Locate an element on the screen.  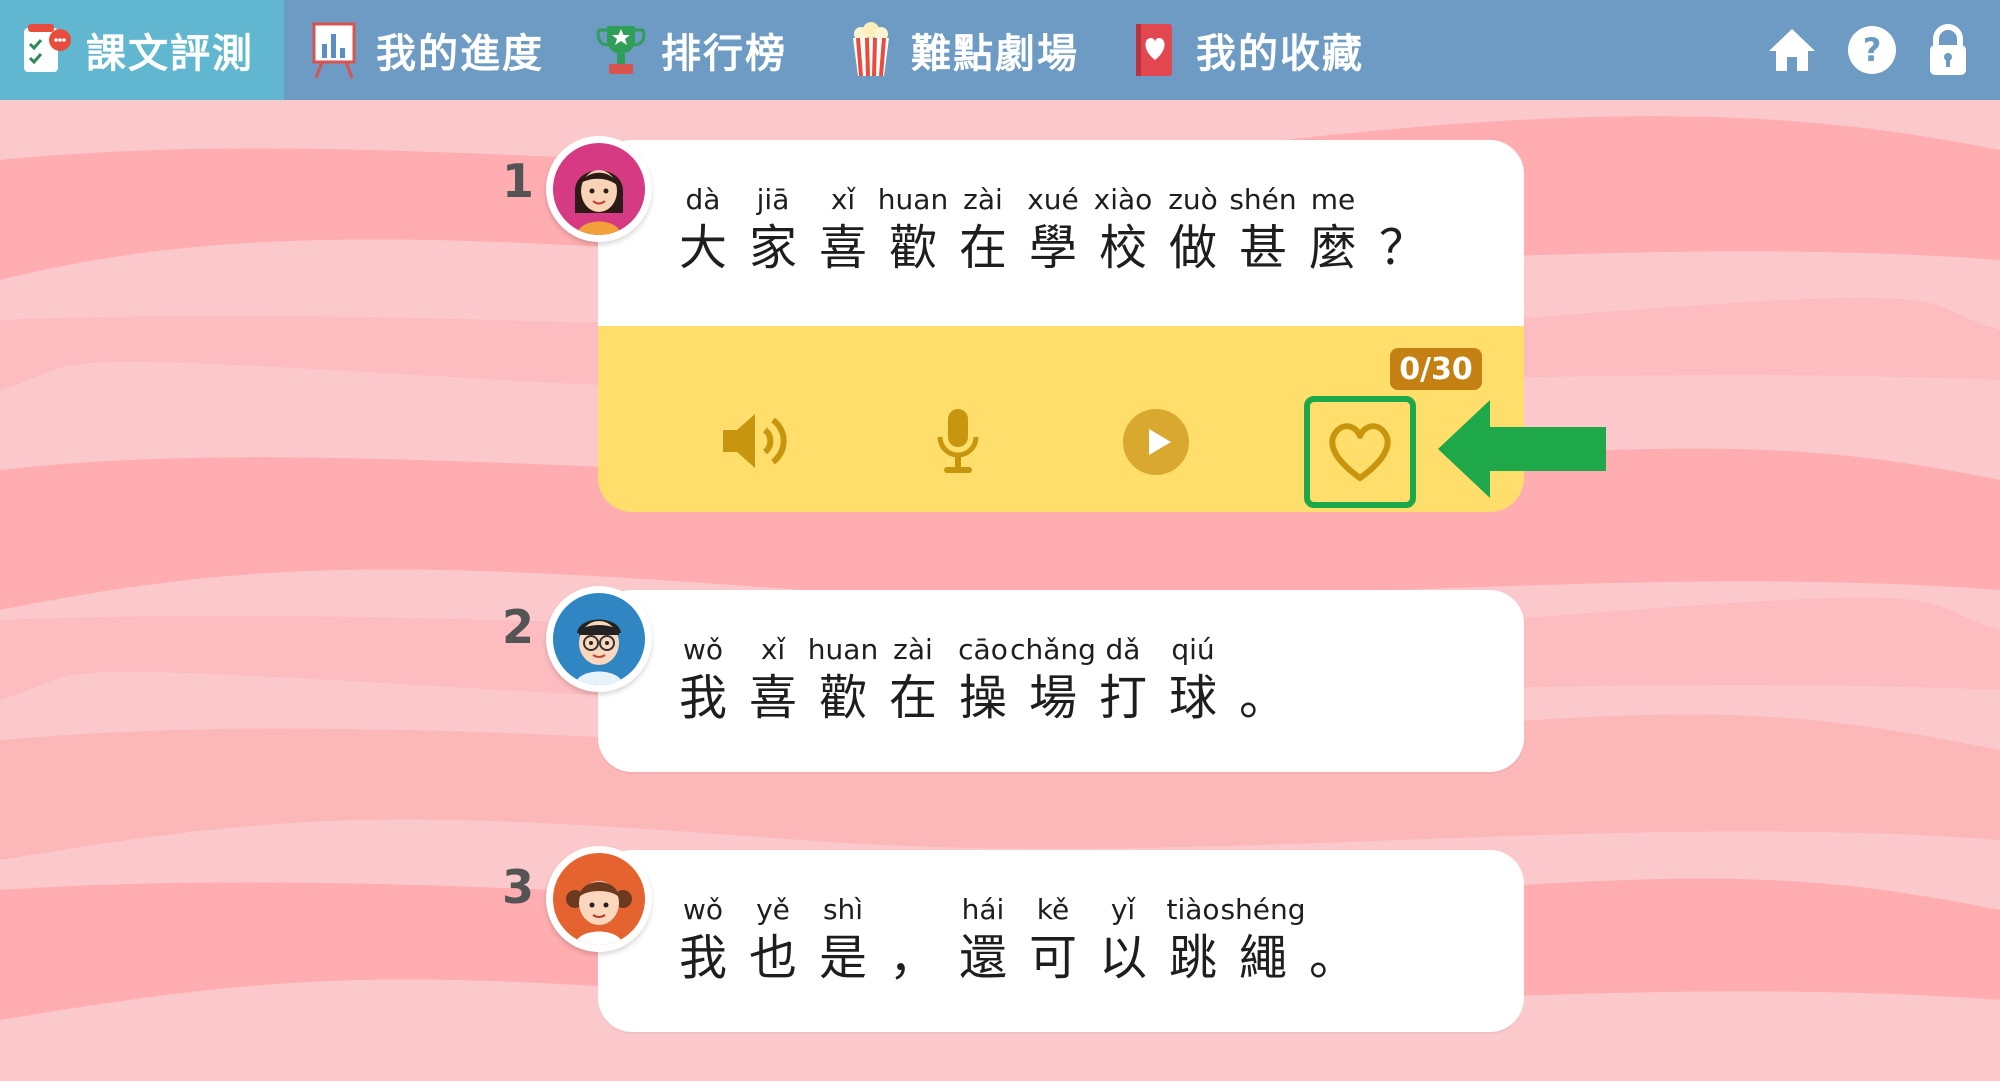
character-unit: shéng 繩 is located at coordinates (1262, 941).